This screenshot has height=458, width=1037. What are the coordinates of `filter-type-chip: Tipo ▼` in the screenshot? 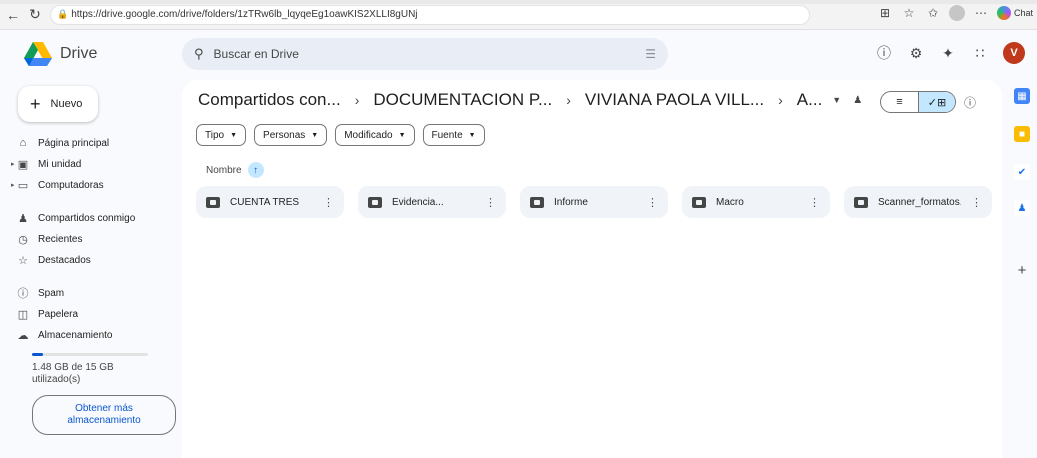 It's located at (221, 135).